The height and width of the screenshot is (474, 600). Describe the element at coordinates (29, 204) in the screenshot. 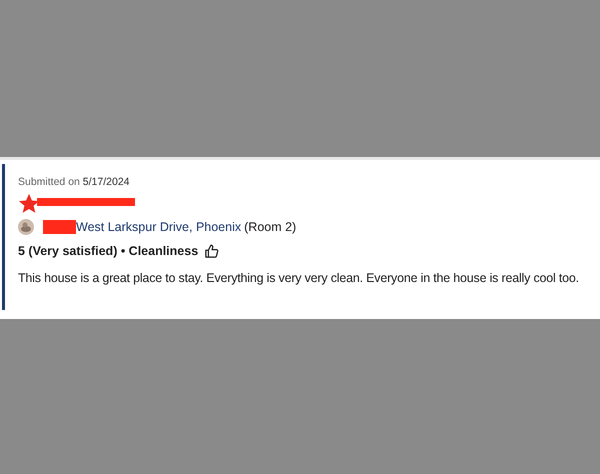

I see `star-icon` at that location.